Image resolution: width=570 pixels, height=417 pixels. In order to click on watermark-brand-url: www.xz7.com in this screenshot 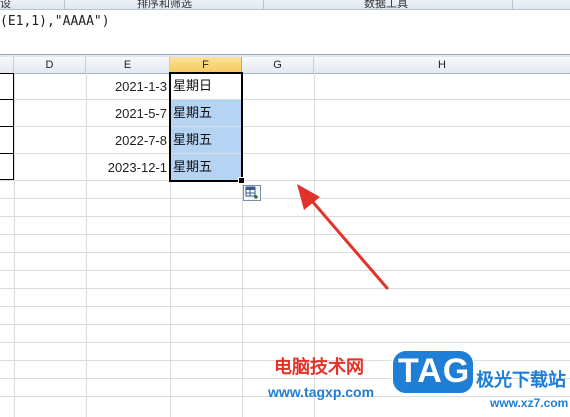, I will do `click(529, 403)`.